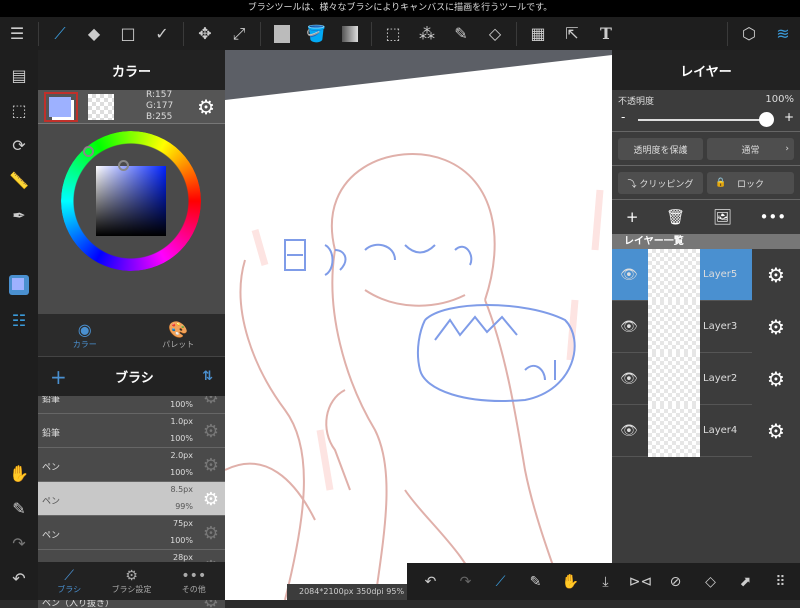 The height and width of the screenshot is (608, 800). Describe the element at coordinates (632, 217) in the screenshot. I see `add-layer-icon: +` at that location.